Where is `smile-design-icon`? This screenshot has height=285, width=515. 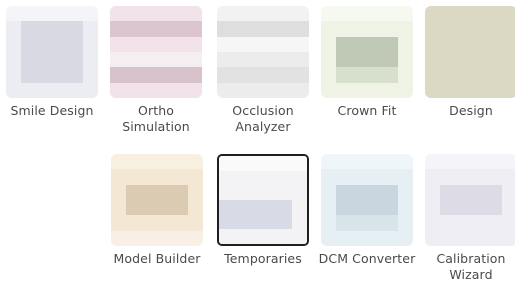
smile-design-icon is located at coordinates (52, 52).